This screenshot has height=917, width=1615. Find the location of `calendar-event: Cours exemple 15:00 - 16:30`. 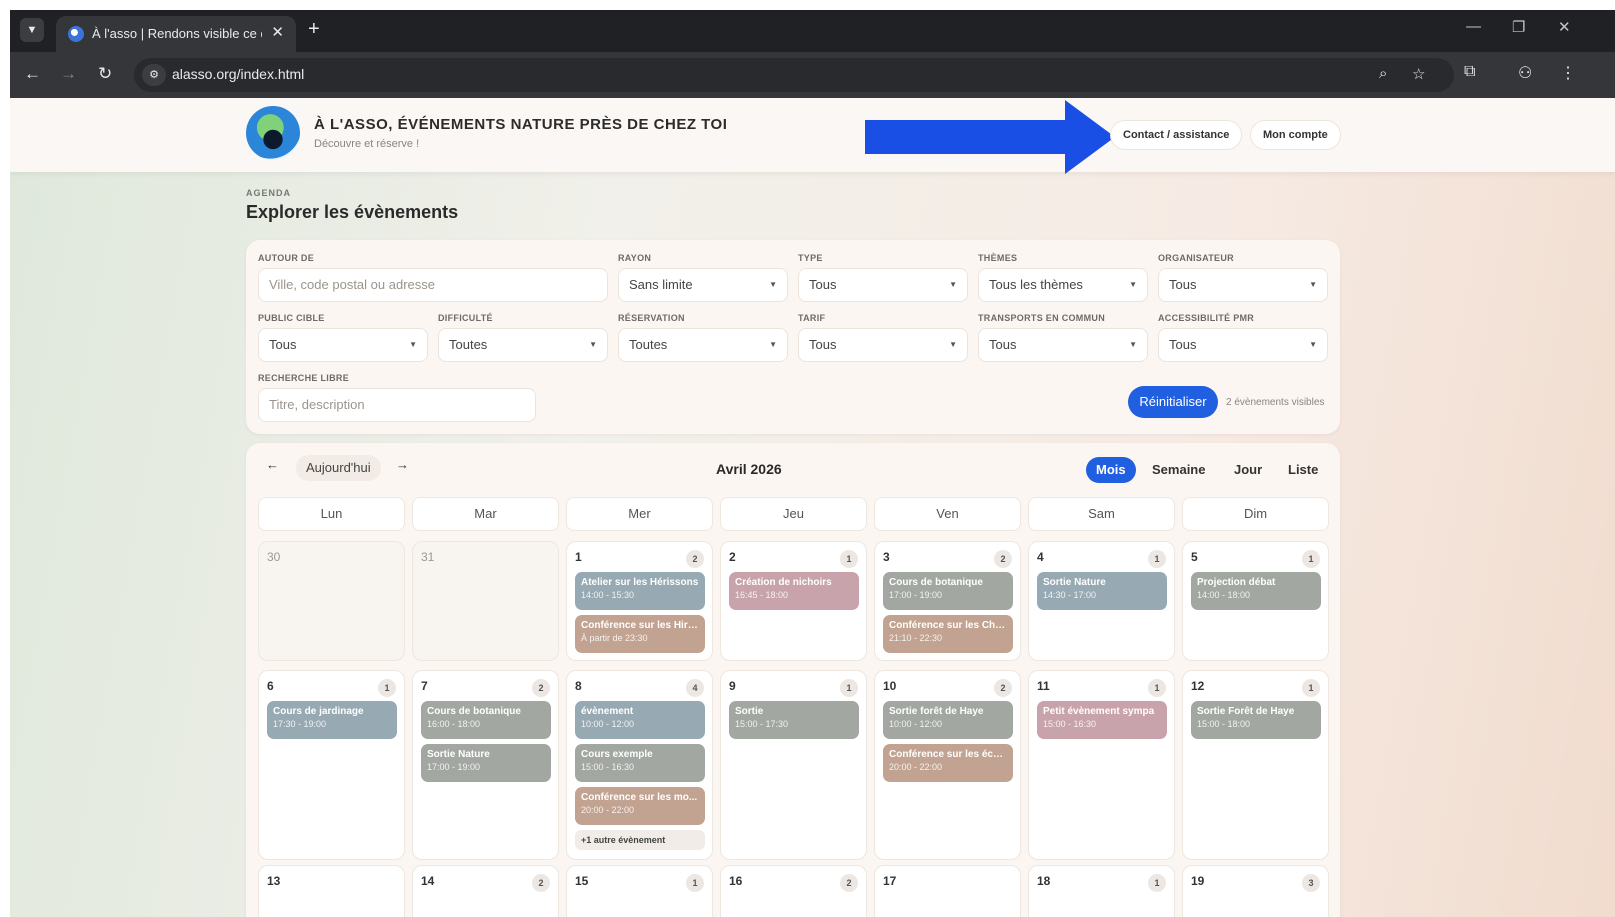

calendar-event: Cours exemple 15:00 - 16:30 is located at coordinates (640, 763).